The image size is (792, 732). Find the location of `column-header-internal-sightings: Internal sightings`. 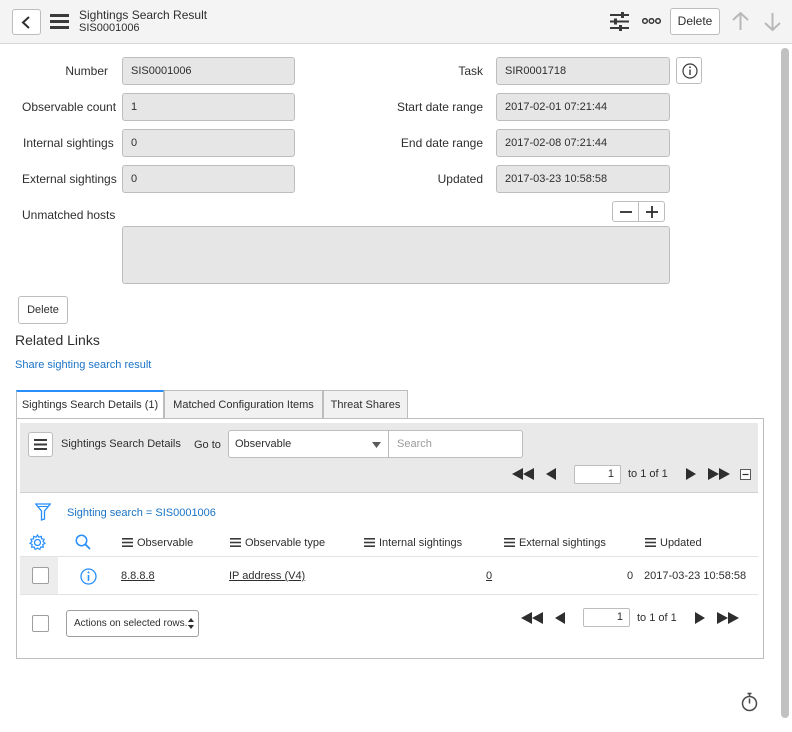

column-header-internal-sightings: Internal sightings is located at coordinates (413, 543).